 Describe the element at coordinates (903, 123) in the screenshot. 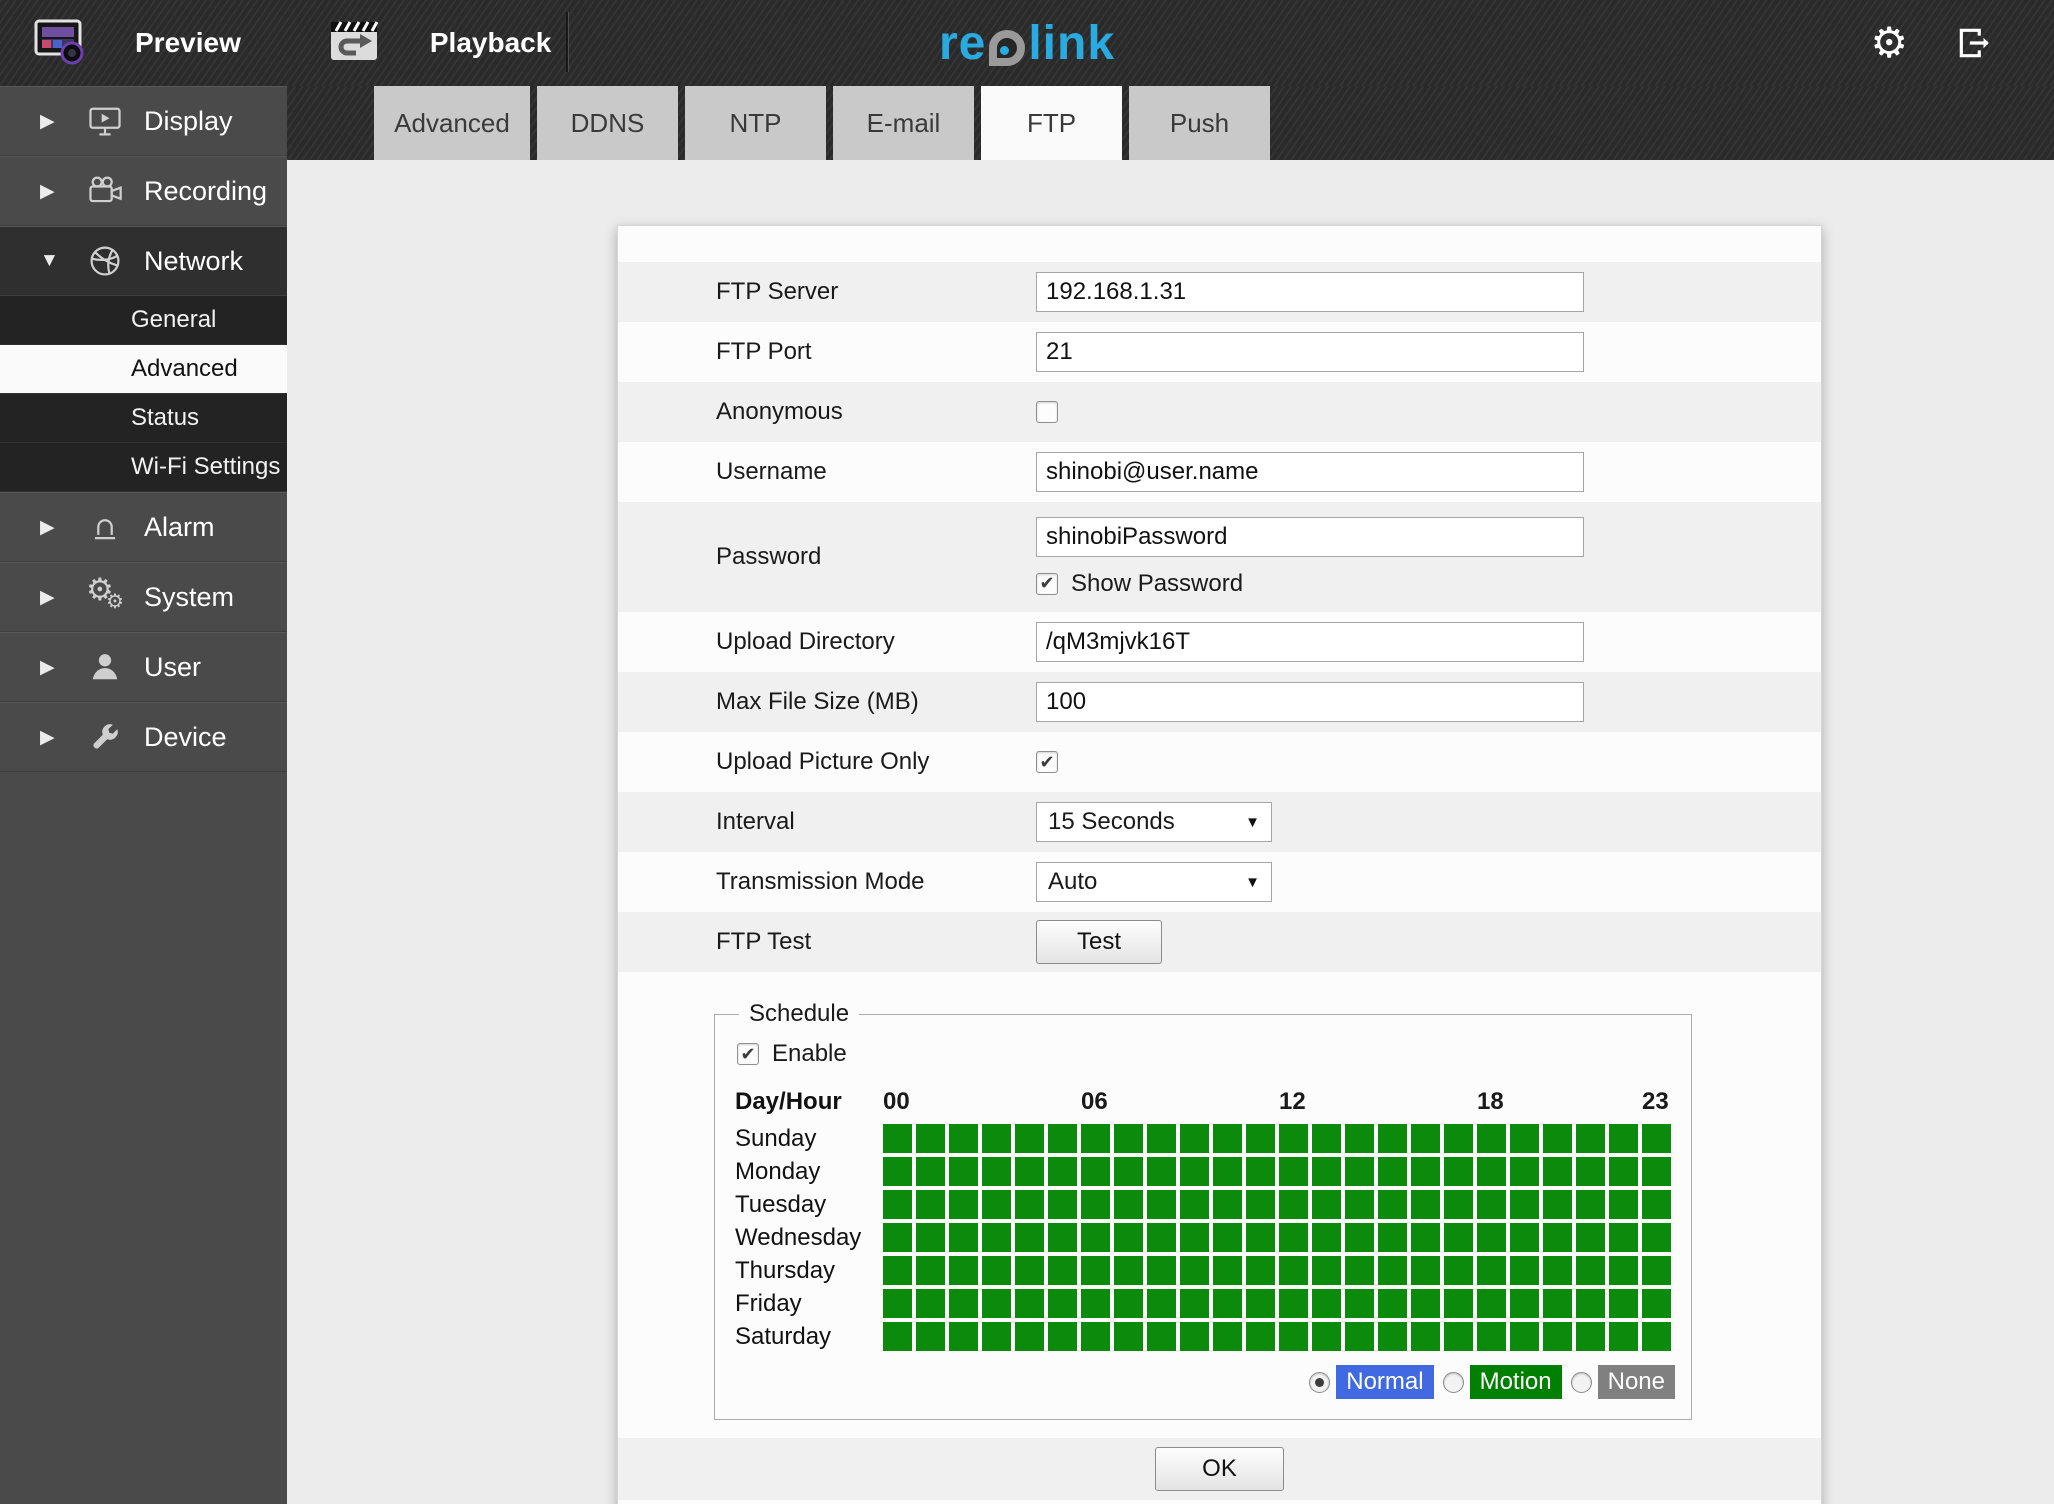

I see `tab-e-mail: E-mail` at that location.